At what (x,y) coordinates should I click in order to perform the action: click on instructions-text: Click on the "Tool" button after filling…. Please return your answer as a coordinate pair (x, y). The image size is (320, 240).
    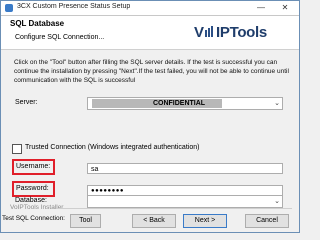
    Looking at the image, I should click on (151, 71).